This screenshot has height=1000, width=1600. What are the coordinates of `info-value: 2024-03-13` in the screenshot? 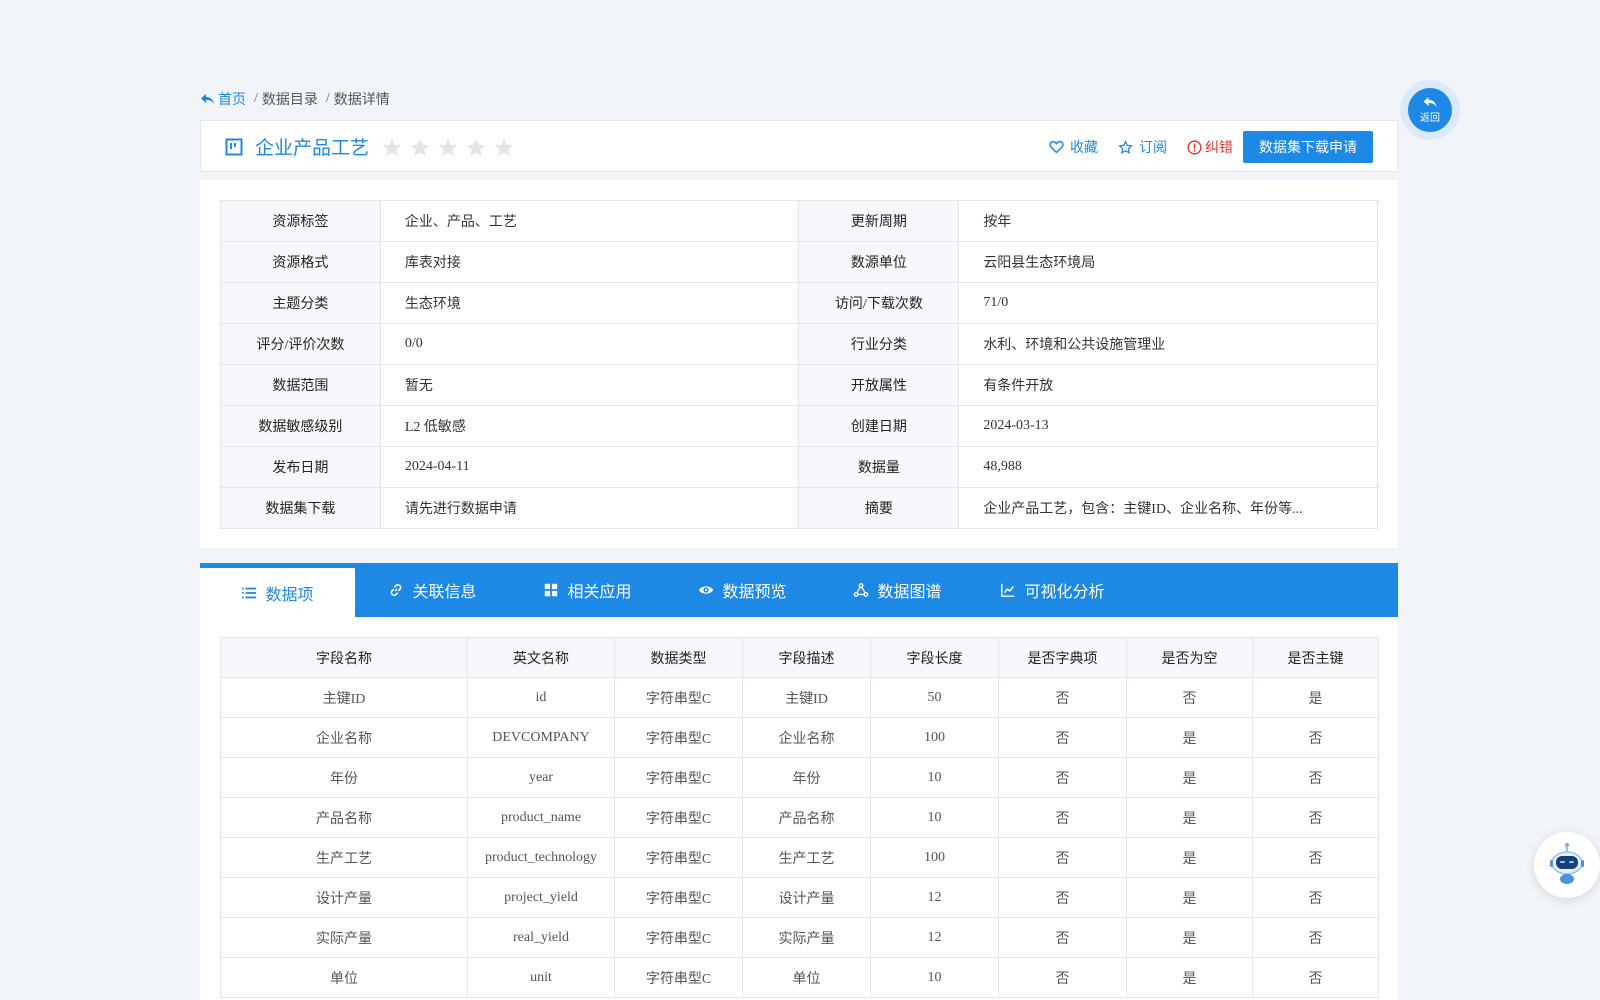 It's located at (1168, 426).